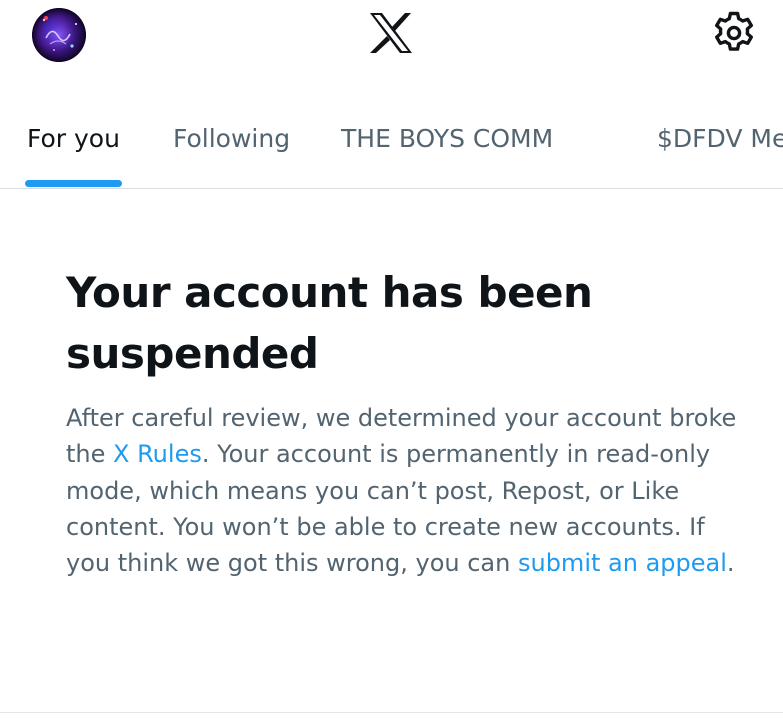 The height and width of the screenshot is (719, 783). What do you see at coordinates (720, 138) in the screenshot?
I see `tab-dfdv: $DFDV Me` at bounding box center [720, 138].